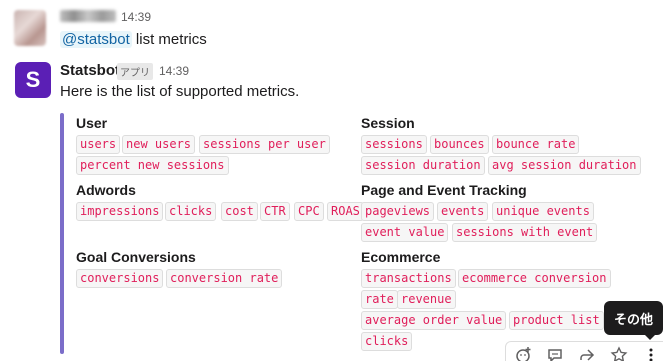 Image resolution: width=663 pixels, height=361 pixels. Describe the element at coordinates (98, 144) in the screenshot. I see `metric-tag: users` at that location.